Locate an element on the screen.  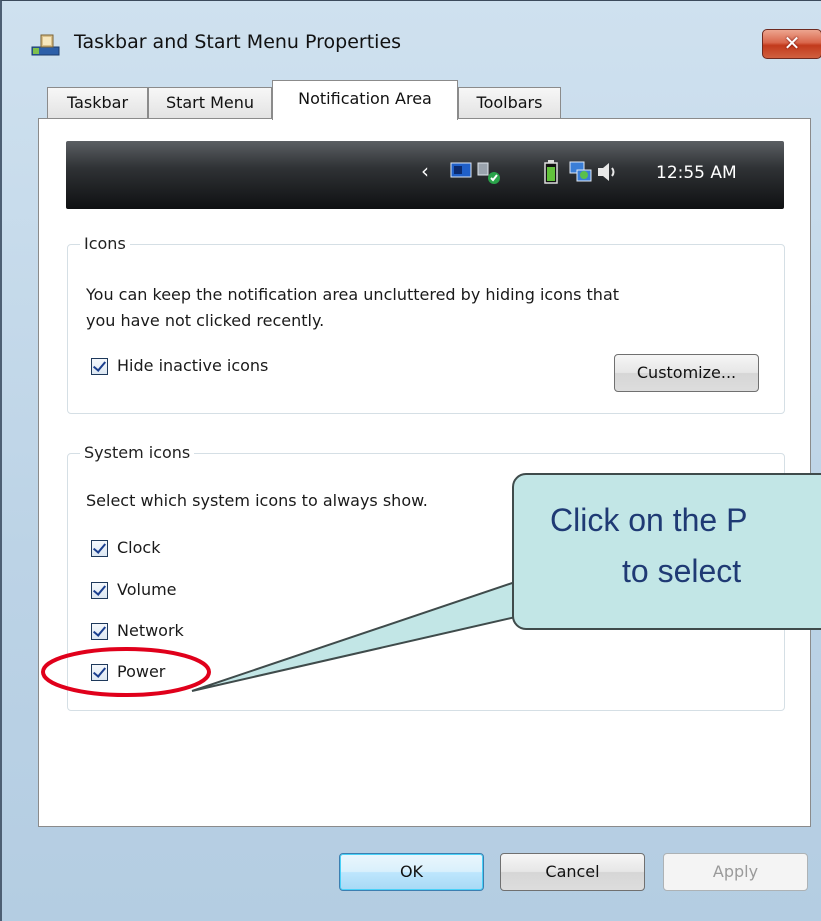
close-icon: ✕ is located at coordinates (792, 43).